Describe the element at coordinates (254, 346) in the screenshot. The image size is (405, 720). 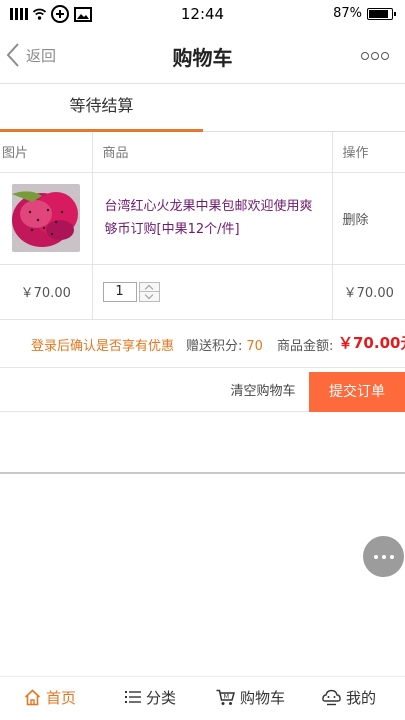
I see `points-value: 70` at that location.